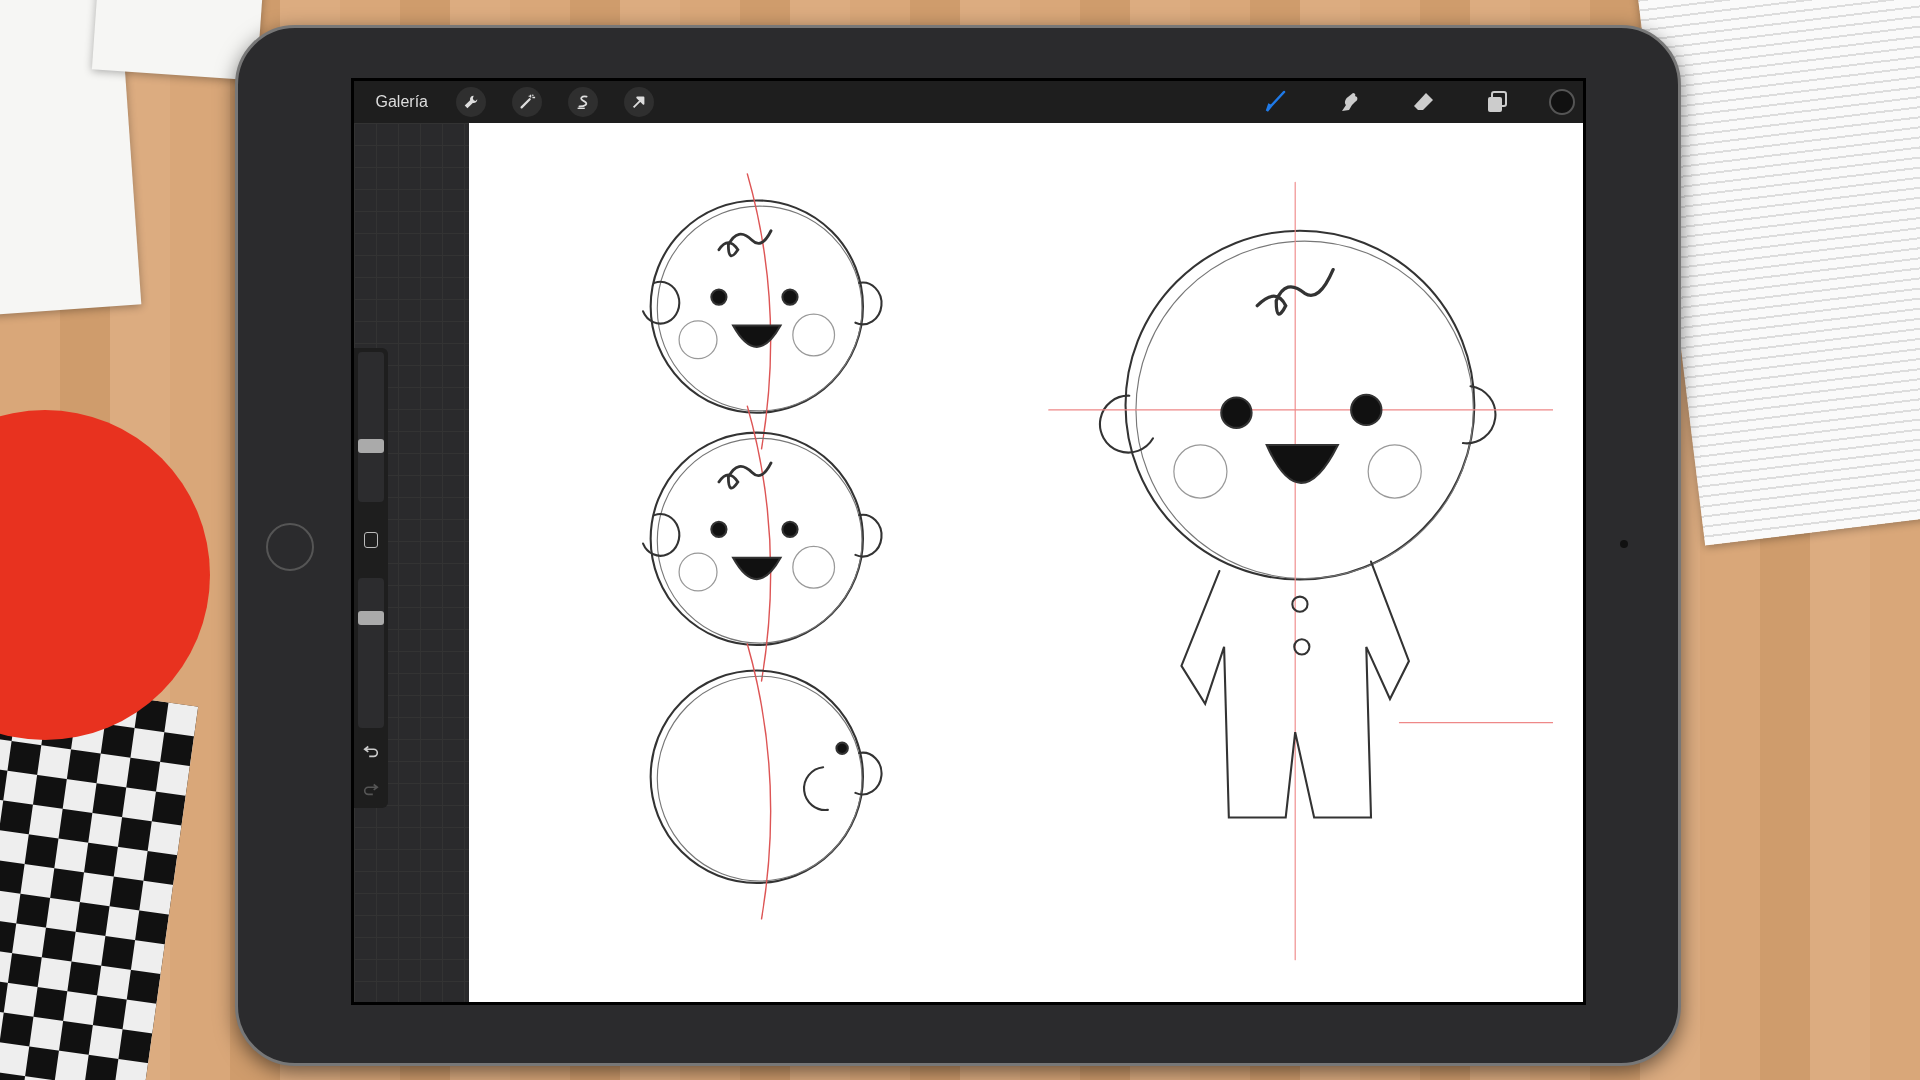 The image size is (1920, 1080). Describe the element at coordinates (401, 102) in the screenshot. I see `gallery-button: Galería` at that location.